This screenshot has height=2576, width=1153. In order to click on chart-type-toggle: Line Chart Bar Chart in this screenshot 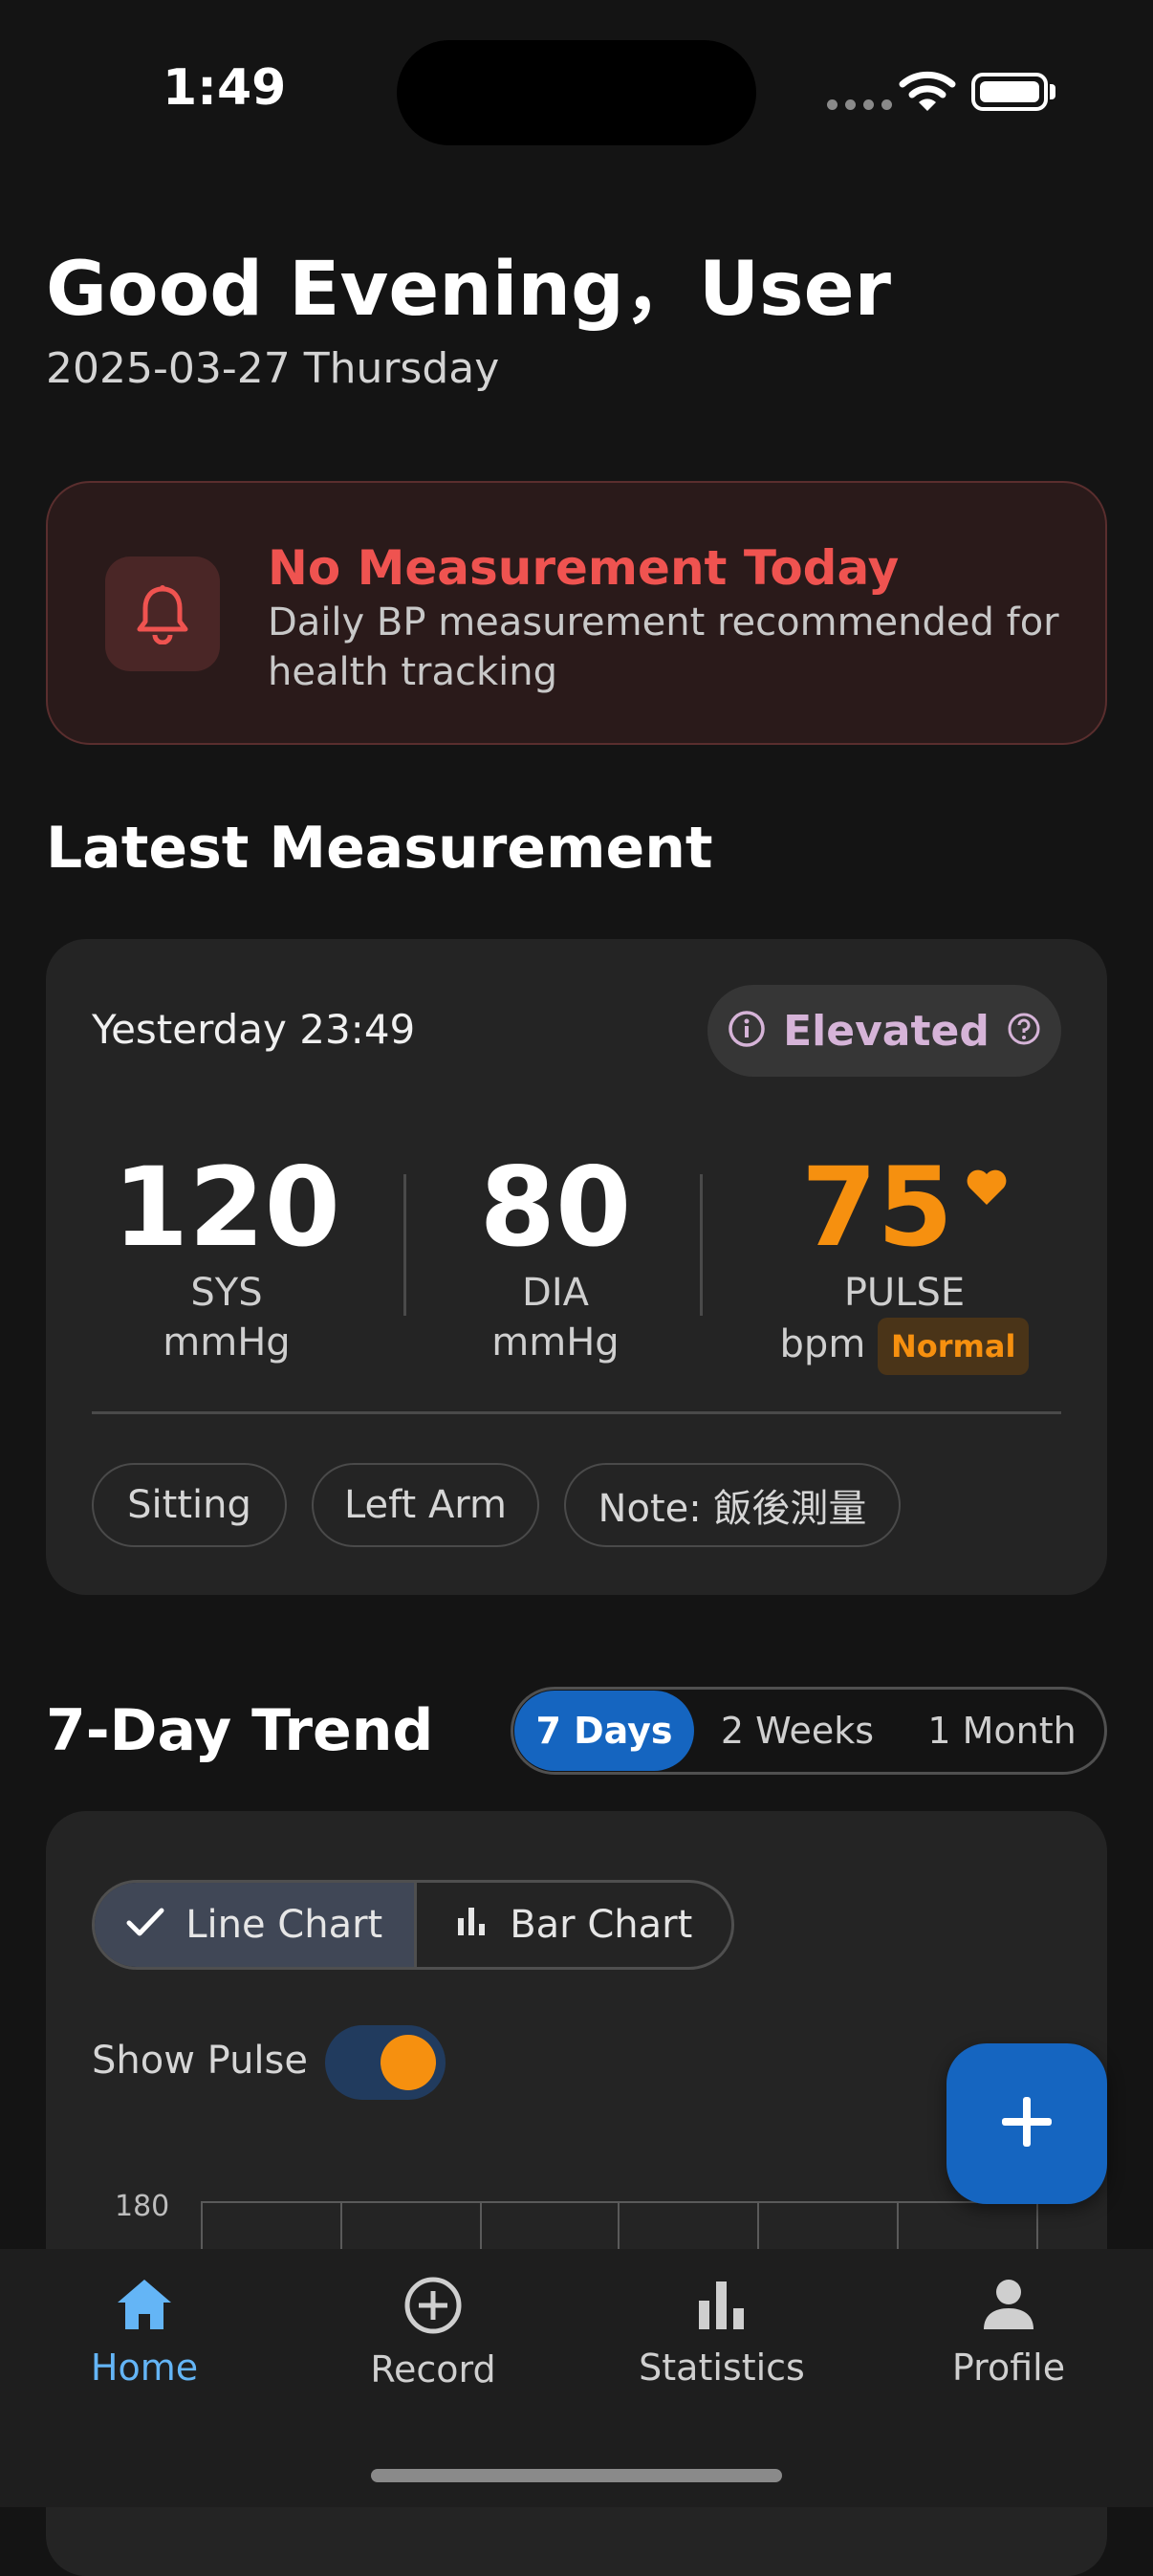, I will do `click(413, 1925)`.